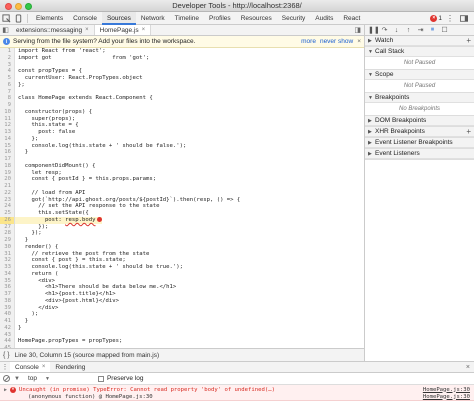  I want to click on device-mode-icon, so click(18, 18).